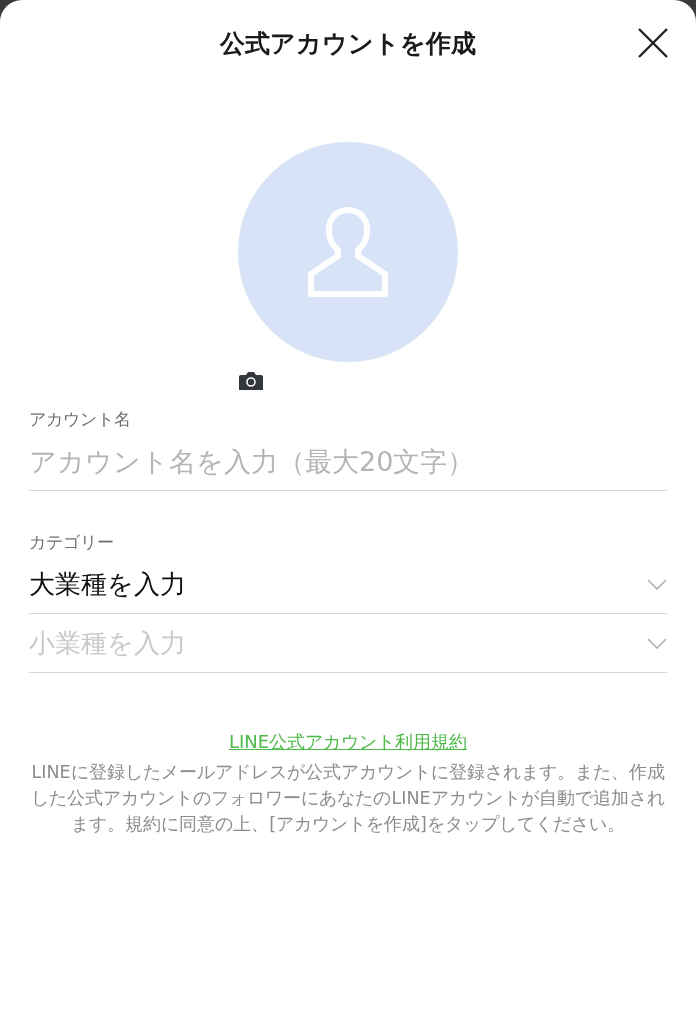 This screenshot has width=696, height=1024. What do you see at coordinates (348, 584) in the screenshot?
I see `category-dropdown: 大業種を入力` at bounding box center [348, 584].